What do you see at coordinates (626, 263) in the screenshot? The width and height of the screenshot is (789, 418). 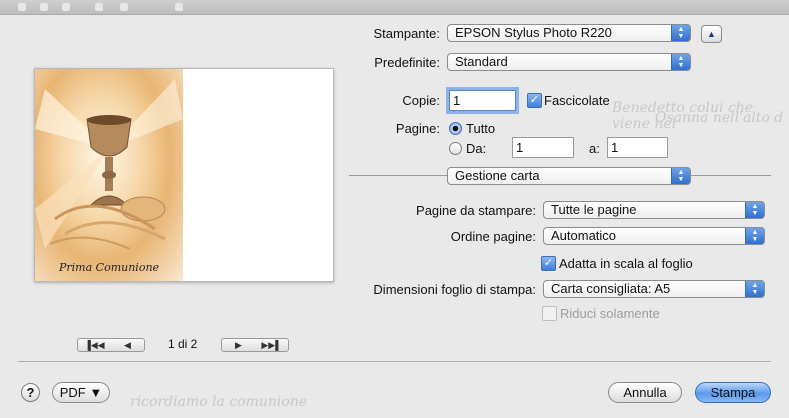 I see `scale-to-fit-label: Adatta in scala al foglio` at bounding box center [626, 263].